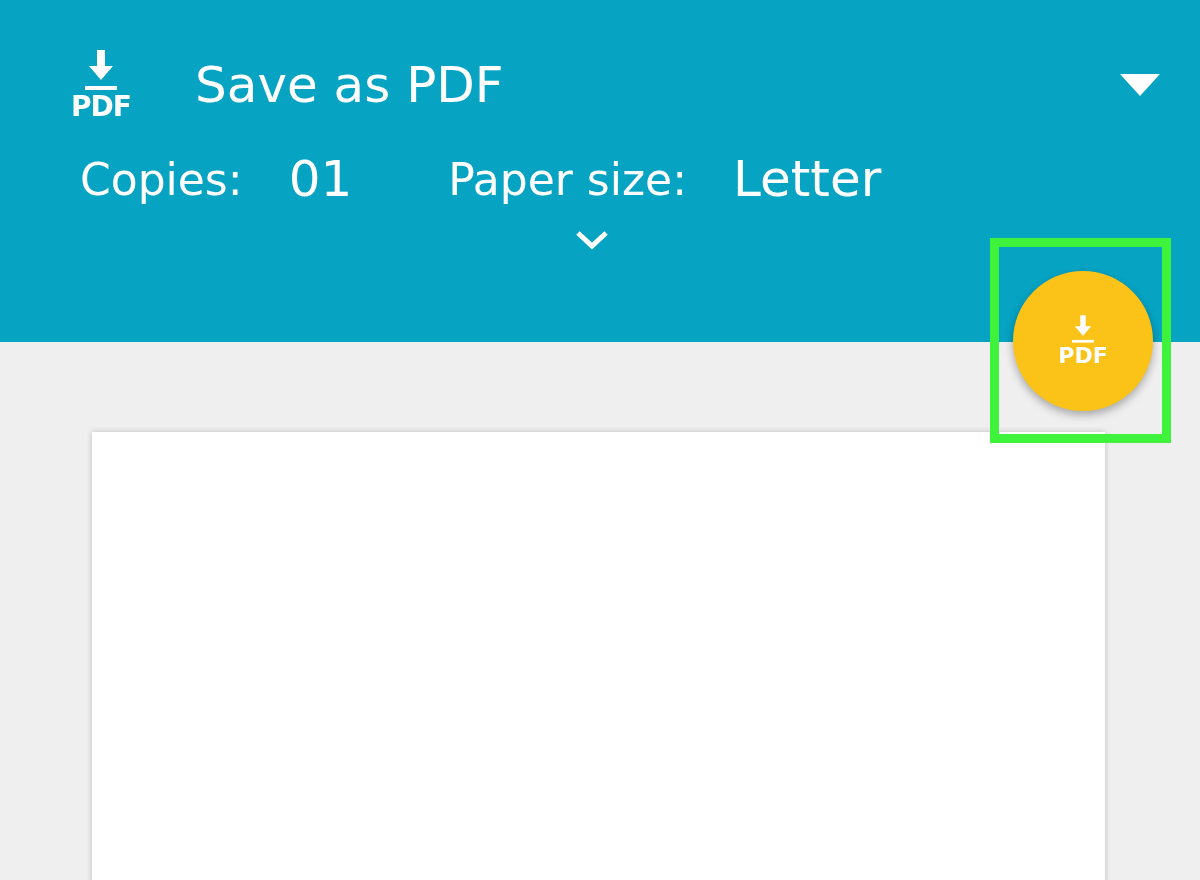 The image size is (1200, 880). Describe the element at coordinates (1140, 85) in the screenshot. I see `dropdown-icon` at that location.